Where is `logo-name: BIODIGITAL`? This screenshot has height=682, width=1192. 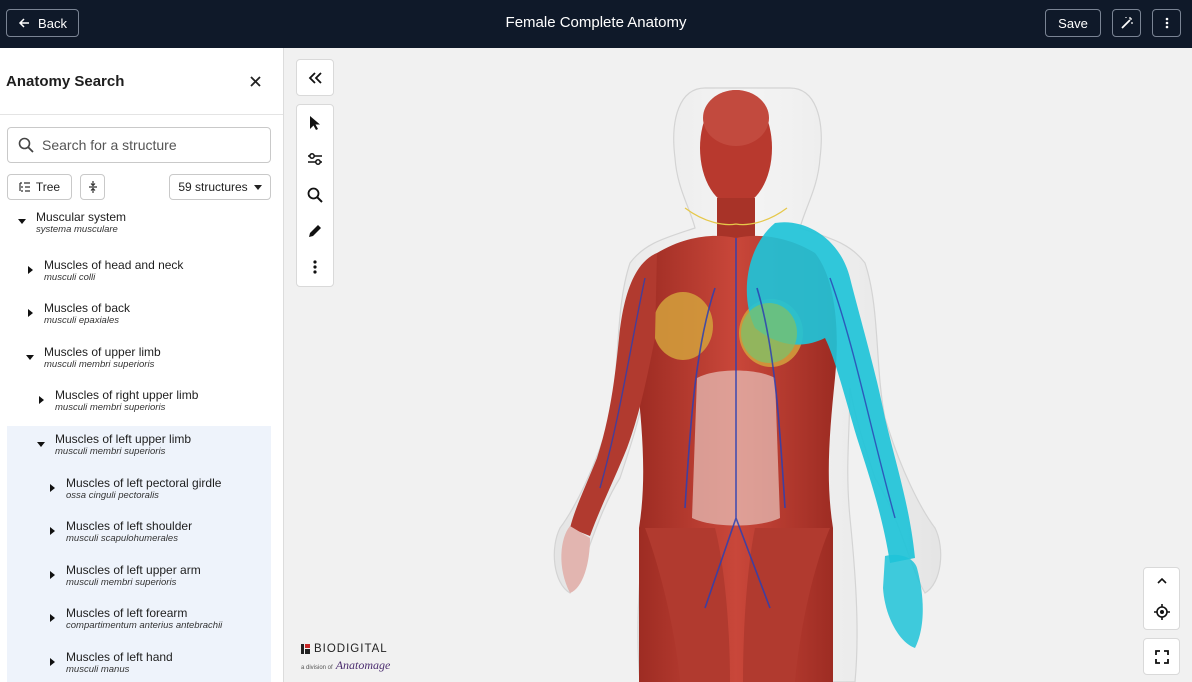
logo-name: BIODIGITAL is located at coordinates (351, 649).